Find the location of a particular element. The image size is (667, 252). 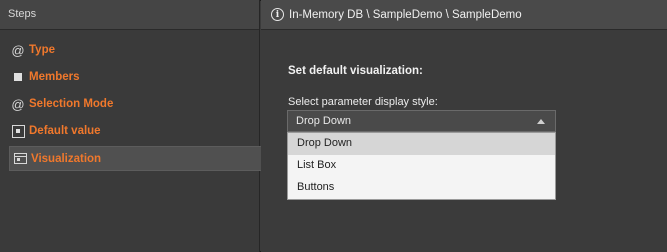

step-label: Type is located at coordinates (42, 50).